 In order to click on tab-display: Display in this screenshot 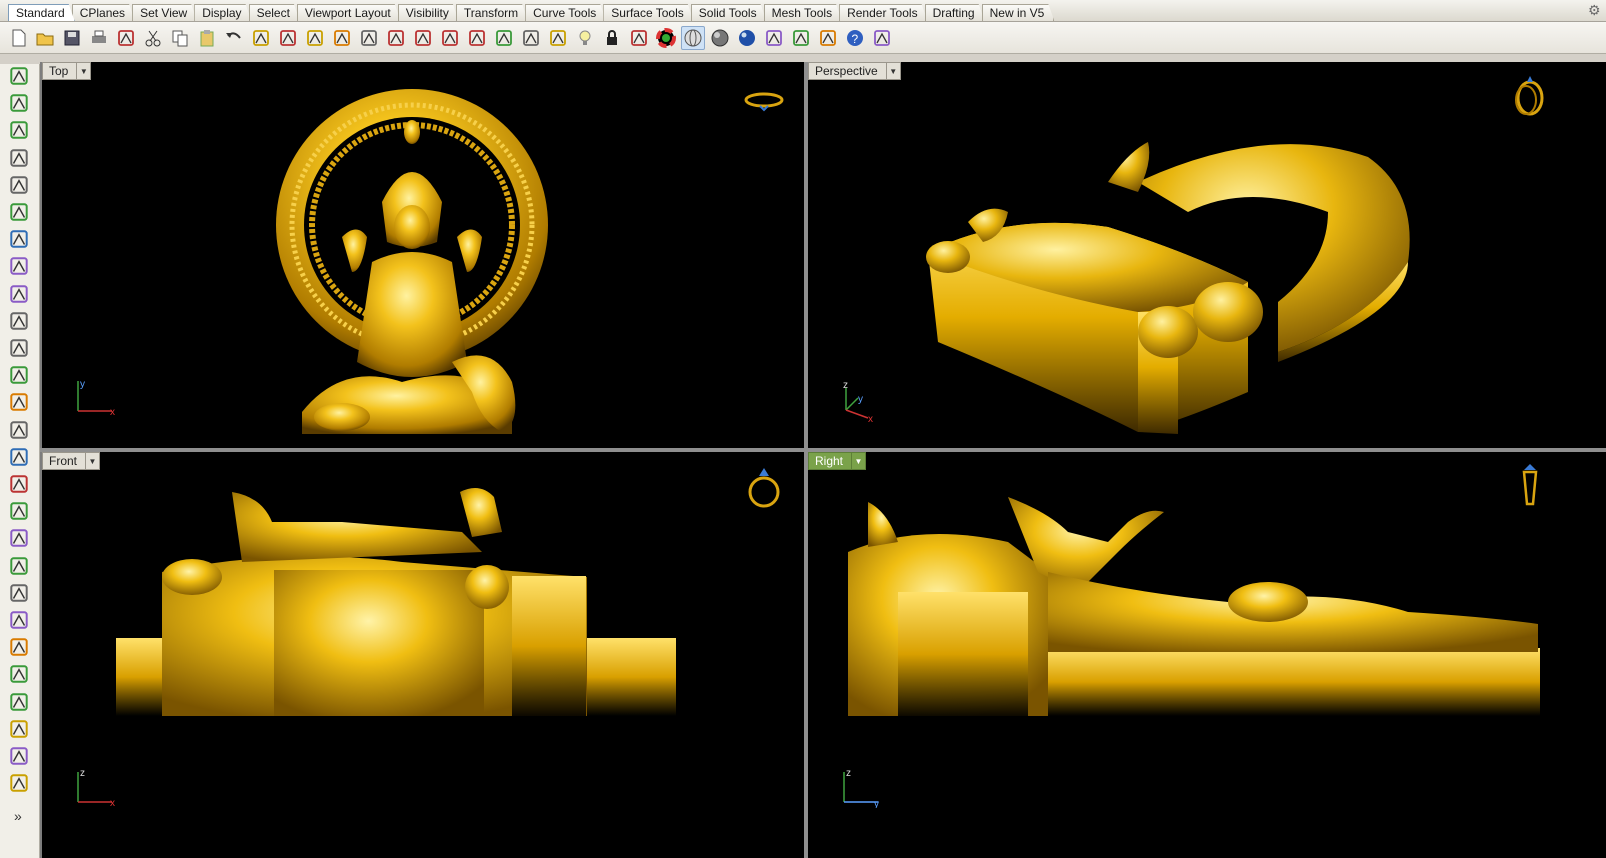, I will do `click(222, 12)`.